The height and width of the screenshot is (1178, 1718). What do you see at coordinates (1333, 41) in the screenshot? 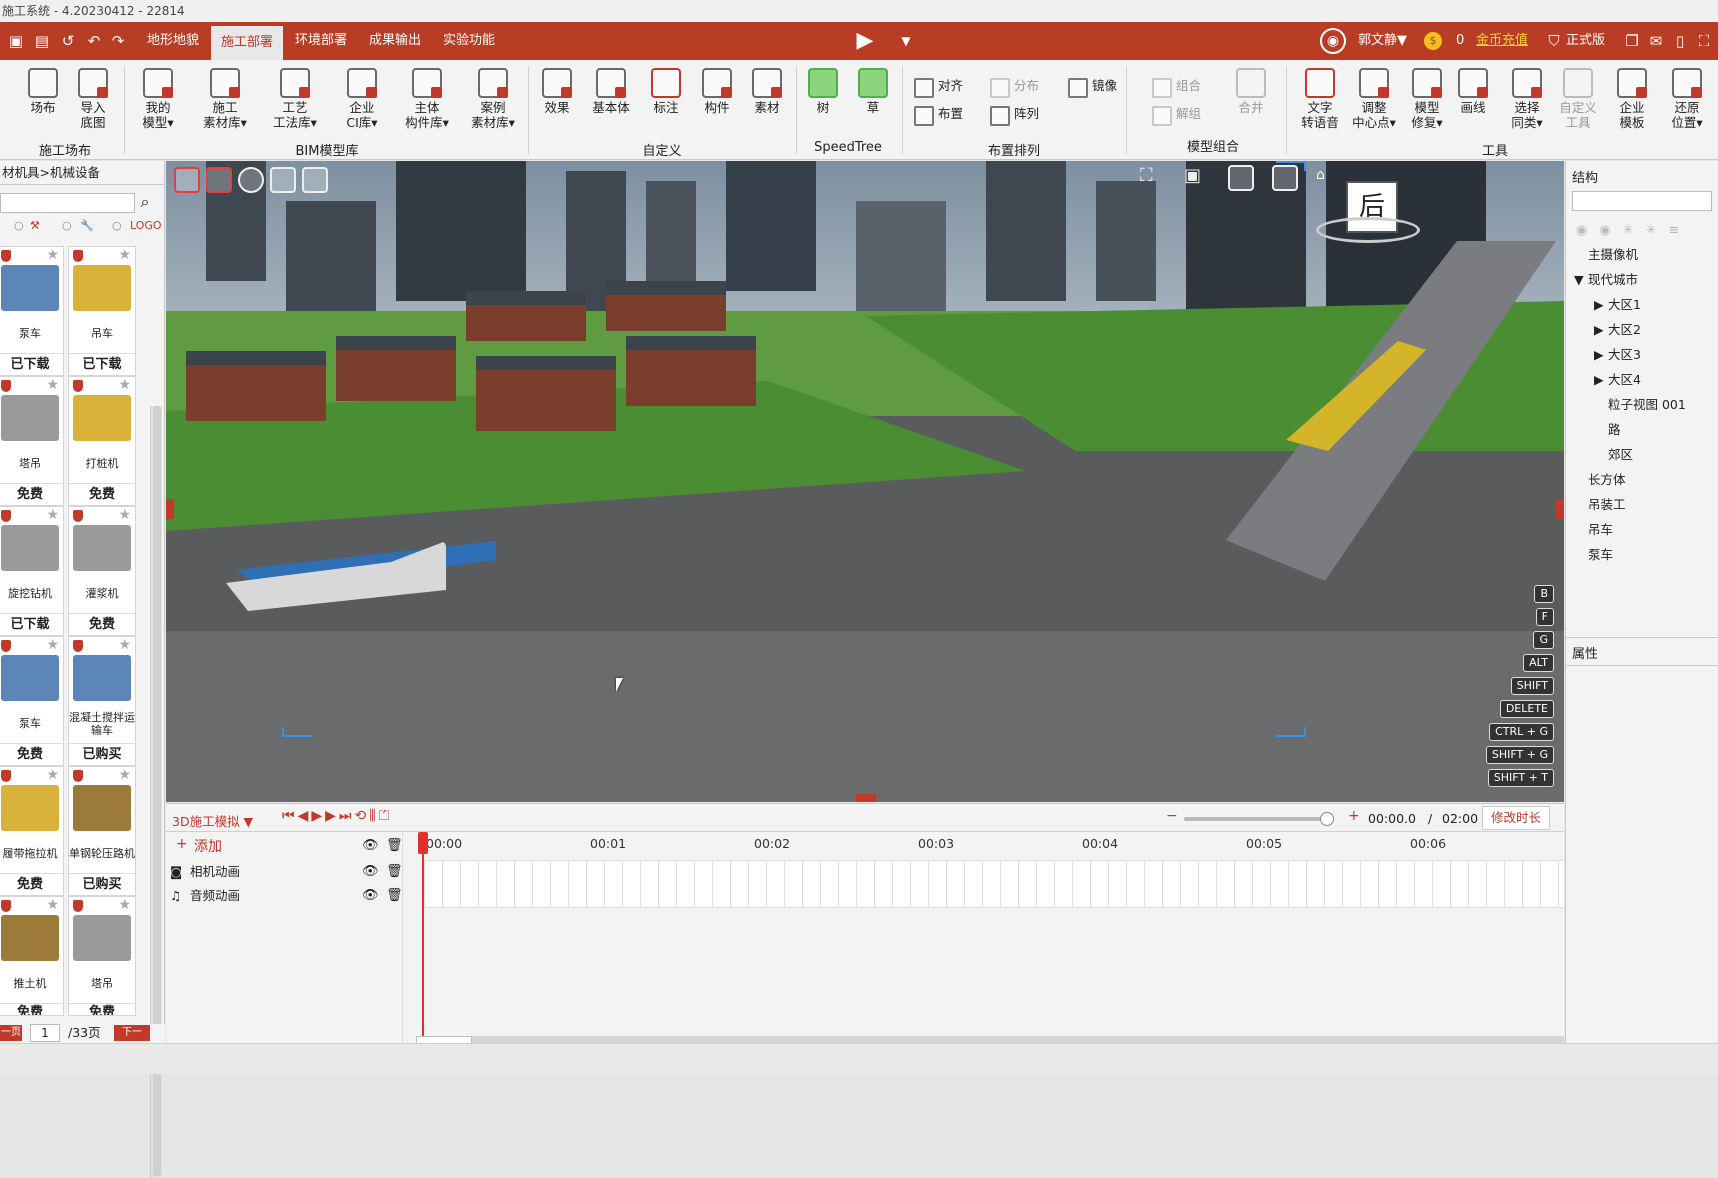
I see `user-avatar-icon: ◉` at bounding box center [1333, 41].